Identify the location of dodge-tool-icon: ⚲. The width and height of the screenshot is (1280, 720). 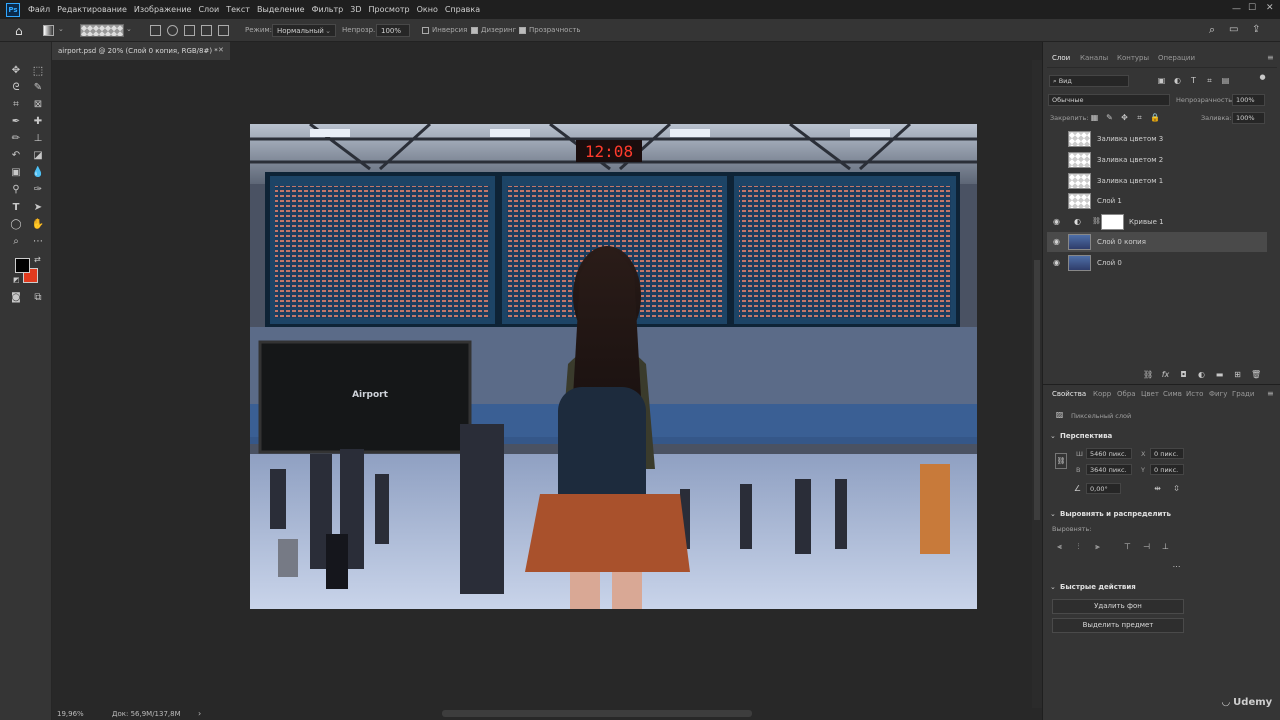
(16, 189).